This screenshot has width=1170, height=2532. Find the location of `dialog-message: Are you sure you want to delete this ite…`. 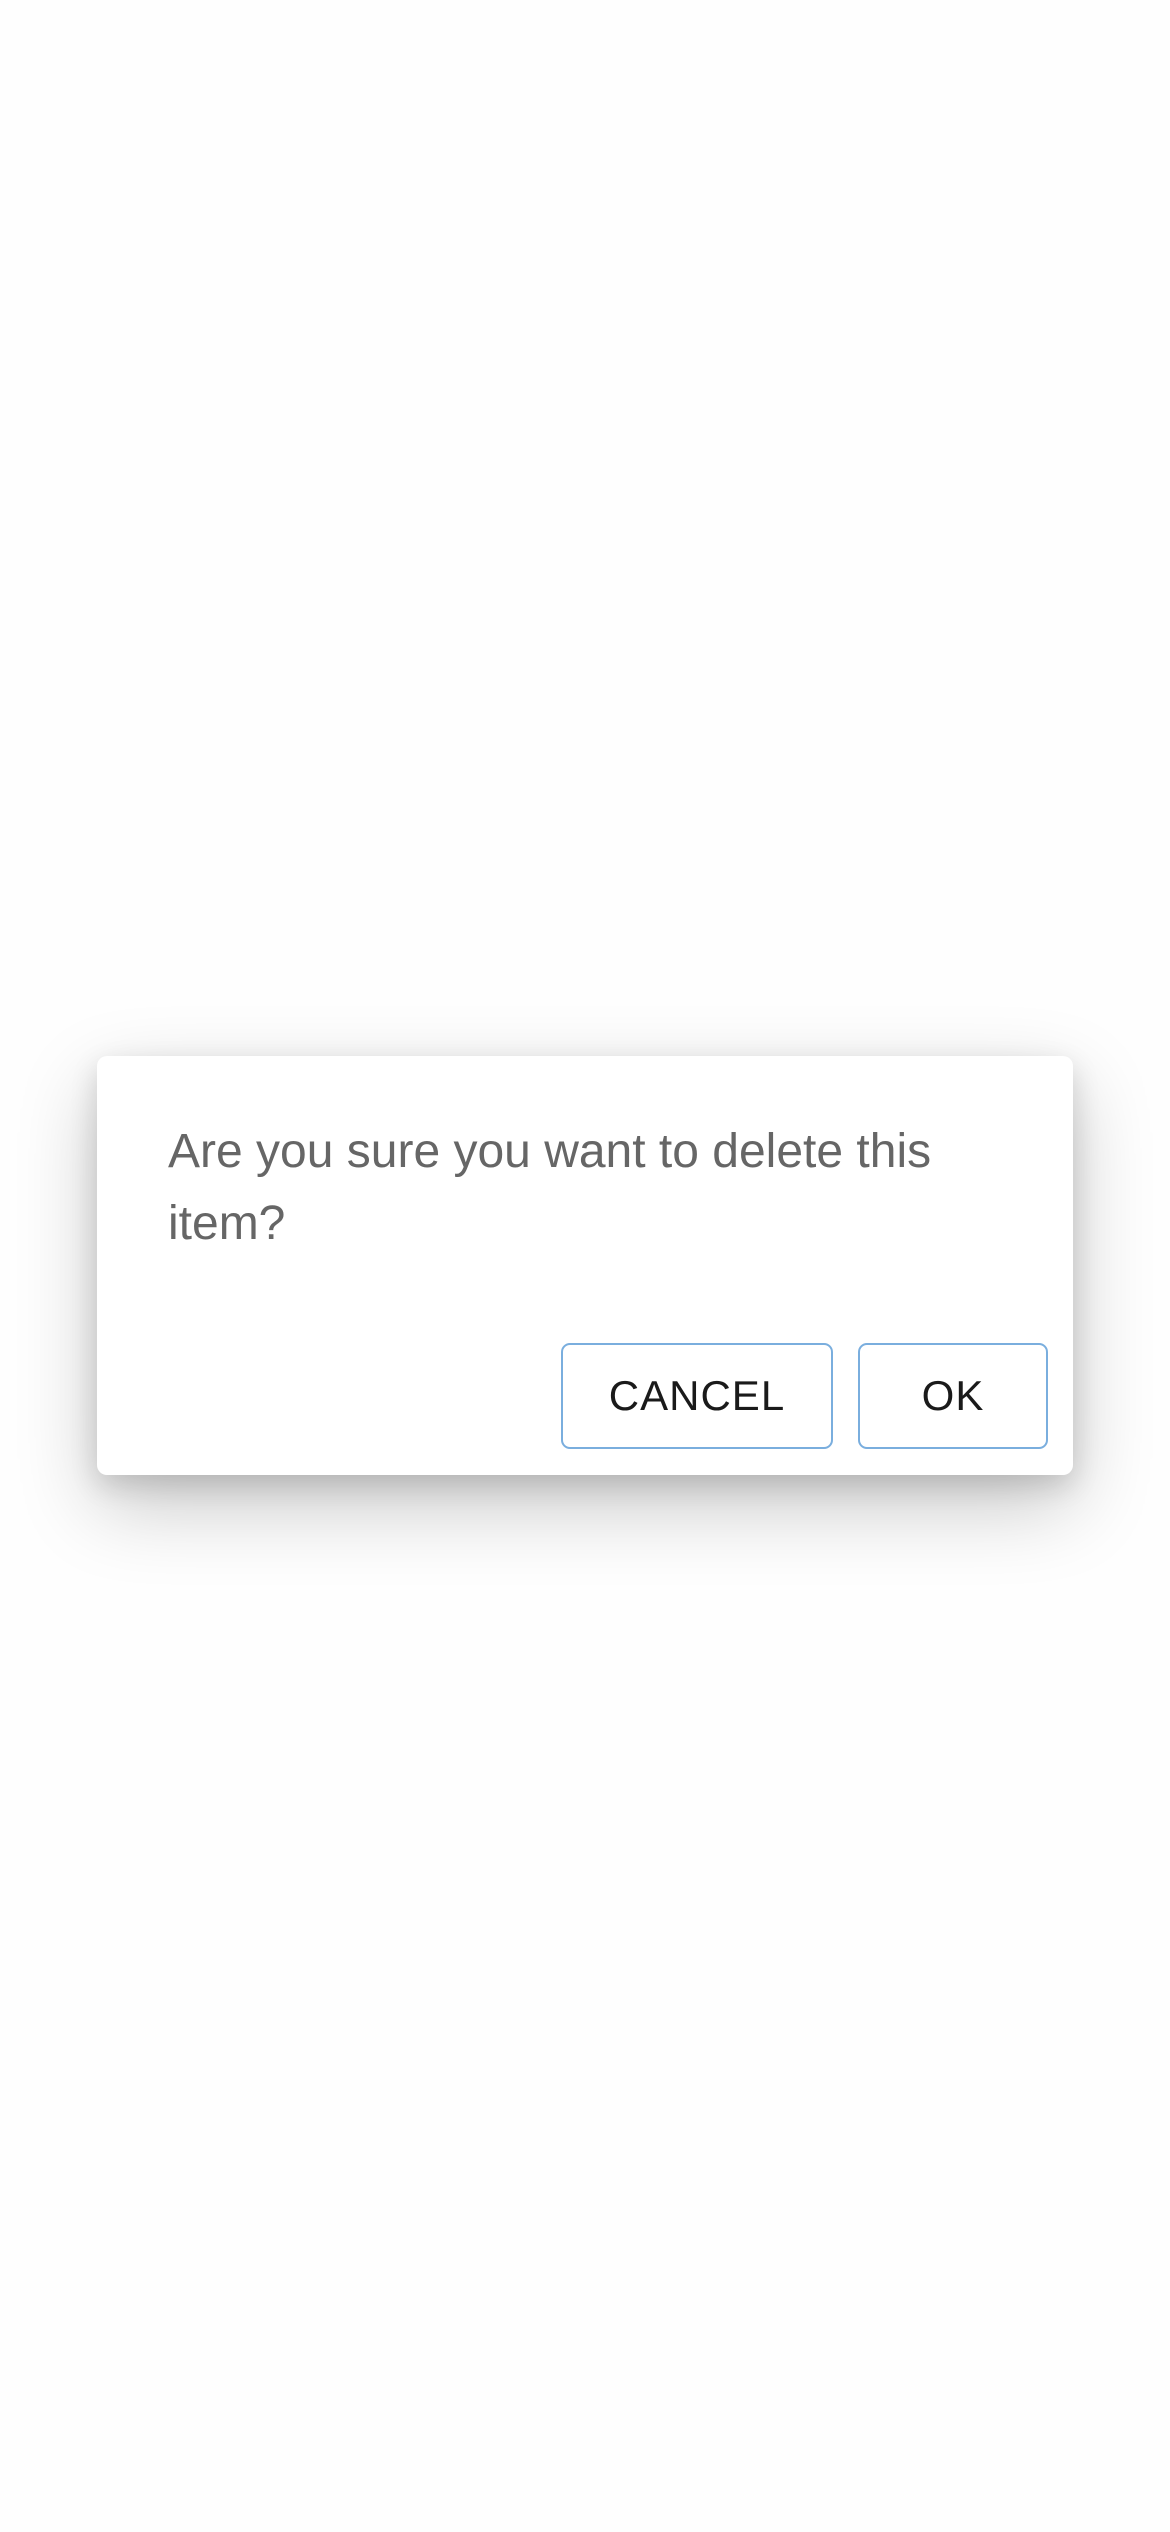

dialog-message: Are you sure you want to delete this ite… is located at coordinates (550, 1187).